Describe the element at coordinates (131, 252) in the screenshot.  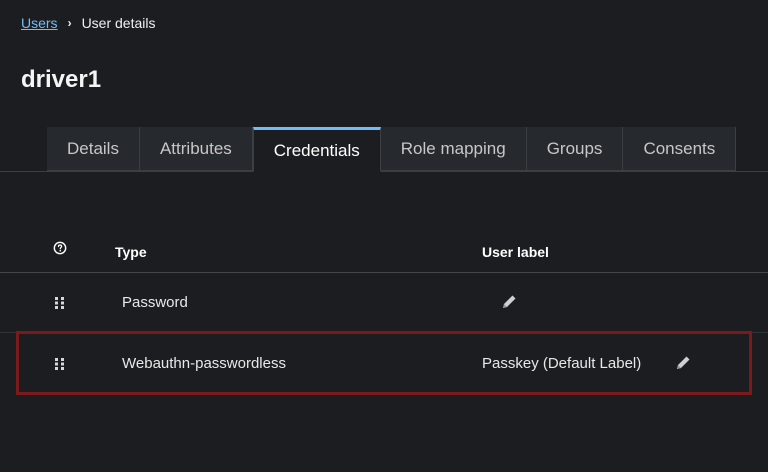
I see `column-header-type: Type` at that location.